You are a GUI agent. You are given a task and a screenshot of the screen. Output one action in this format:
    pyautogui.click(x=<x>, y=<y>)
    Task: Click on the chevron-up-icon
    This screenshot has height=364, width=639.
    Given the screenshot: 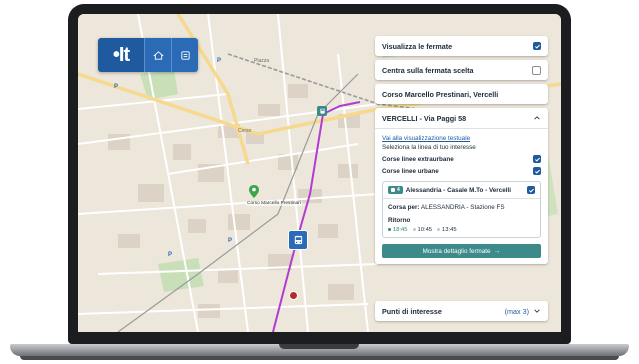 What is the action you would take?
    pyautogui.click(x=537, y=118)
    